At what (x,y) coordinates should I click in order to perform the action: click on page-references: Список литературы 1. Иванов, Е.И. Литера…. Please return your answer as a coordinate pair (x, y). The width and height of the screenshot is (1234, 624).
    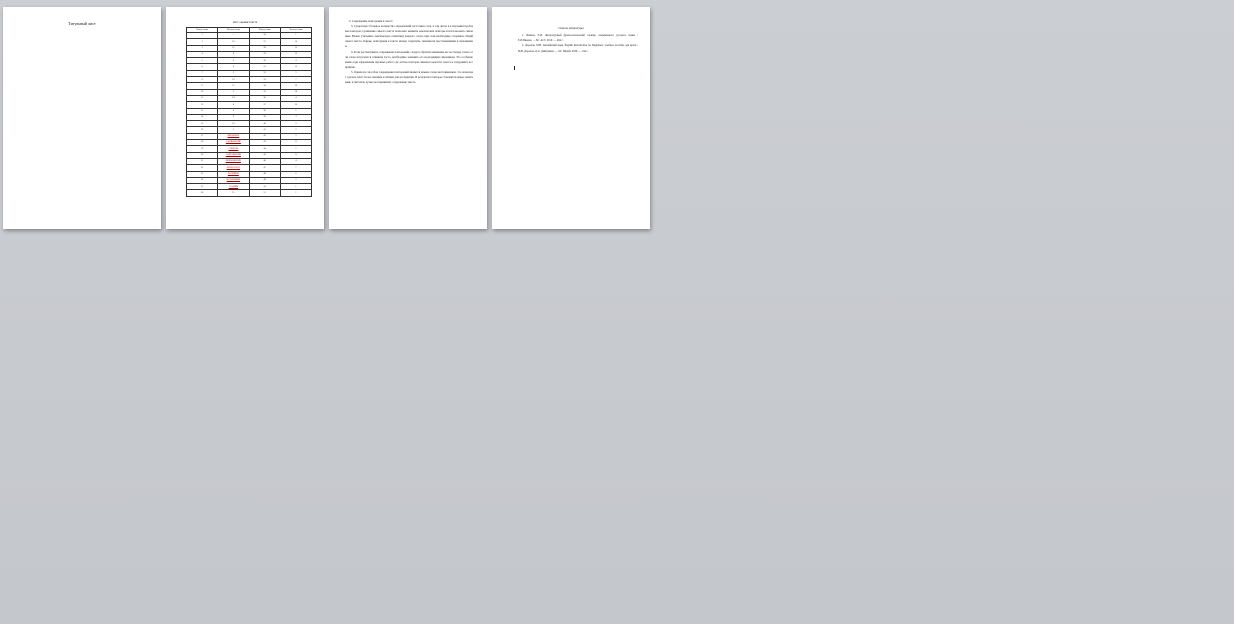
    Looking at the image, I should click on (571, 118).